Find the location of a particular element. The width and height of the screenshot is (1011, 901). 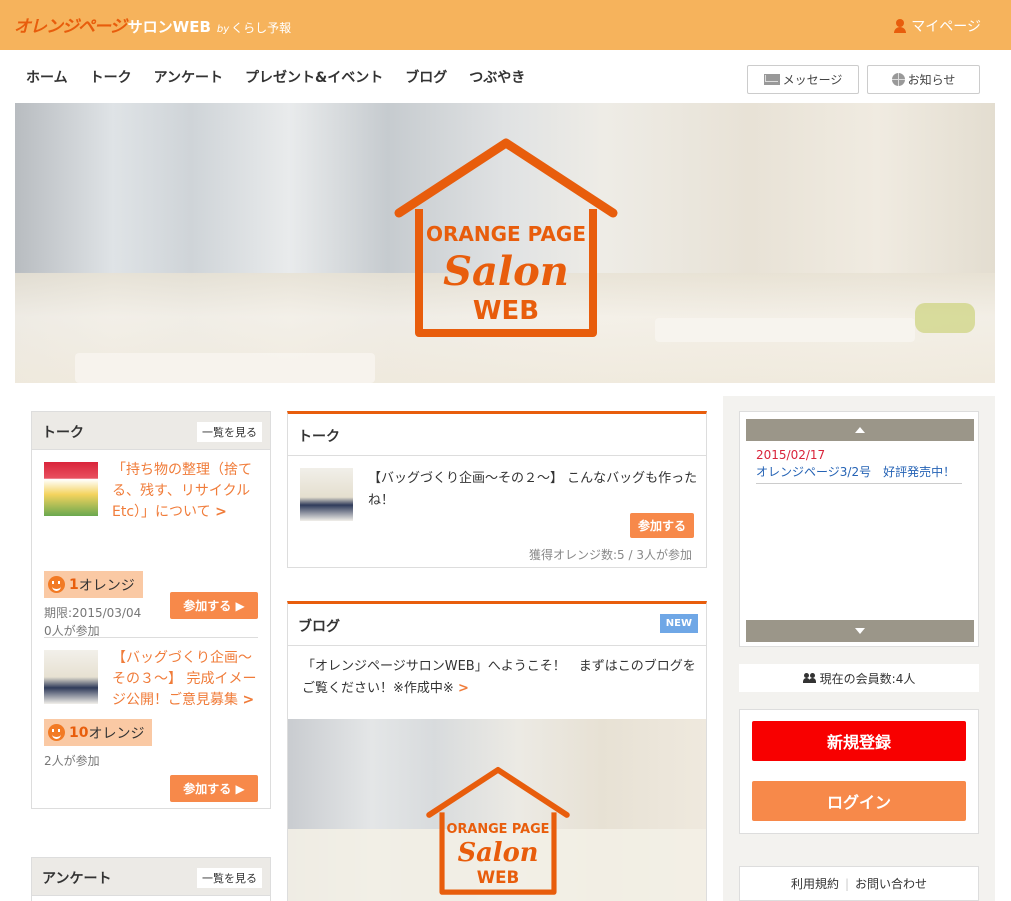

site-logo: オレンジページ サロンWEB by くらし予報 is located at coordinates (152, 25).